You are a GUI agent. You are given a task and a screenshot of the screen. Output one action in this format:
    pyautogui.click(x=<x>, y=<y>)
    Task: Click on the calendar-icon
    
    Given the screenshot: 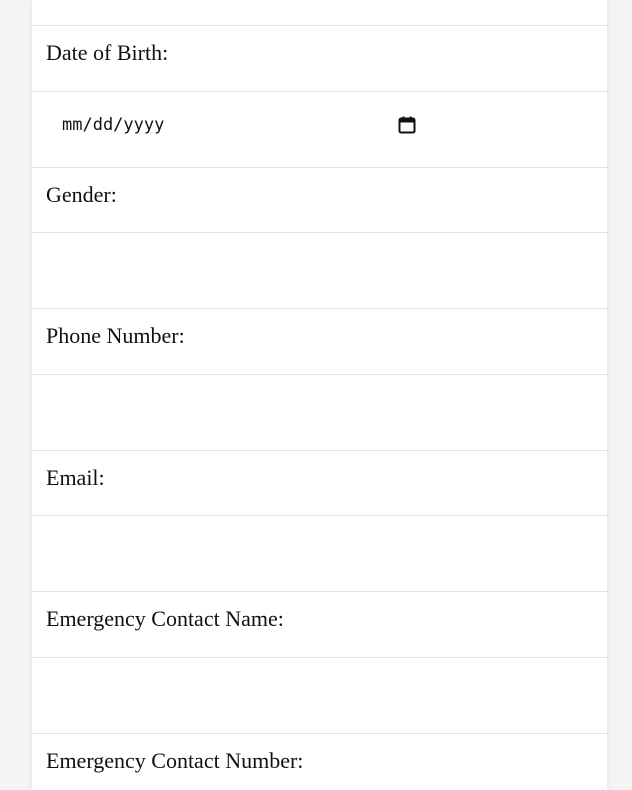 What is the action you would take?
    pyautogui.click(x=407, y=125)
    